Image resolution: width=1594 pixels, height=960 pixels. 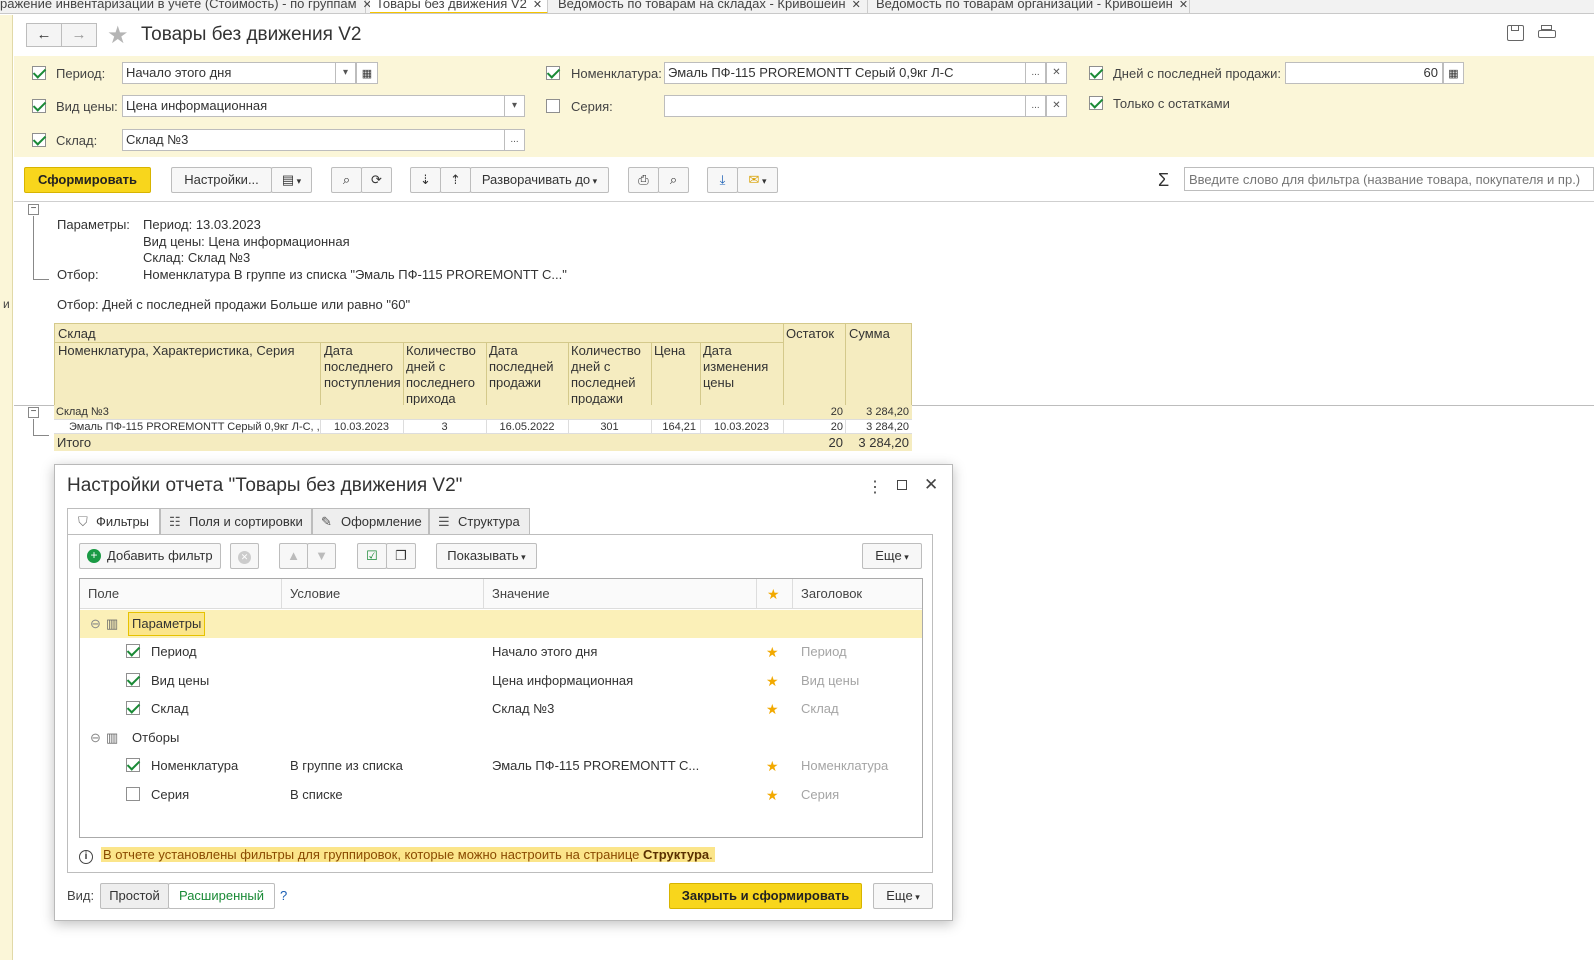 What do you see at coordinates (134, 896) in the screenshot?
I see `view-simple-button: Простой` at bounding box center [134, 896].